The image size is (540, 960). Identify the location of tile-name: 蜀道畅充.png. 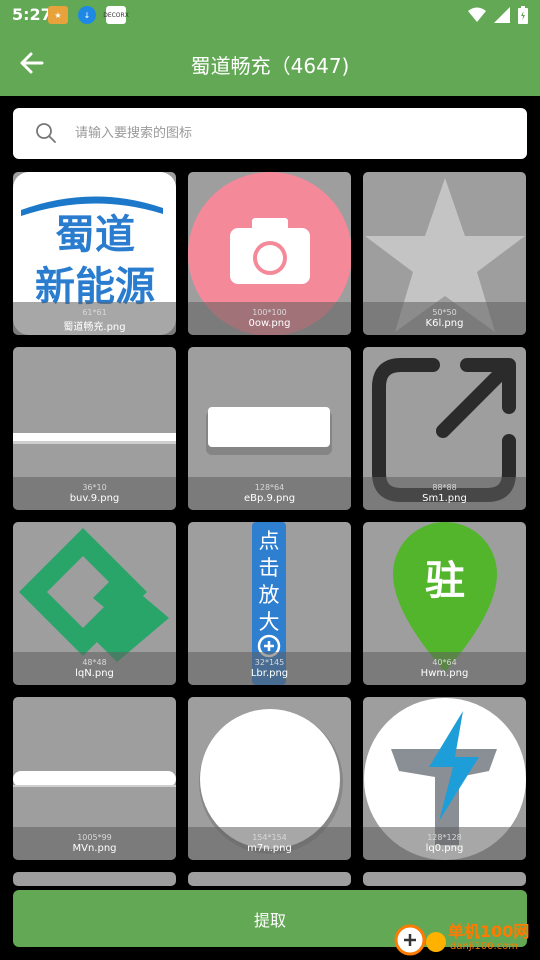
(94, 327).